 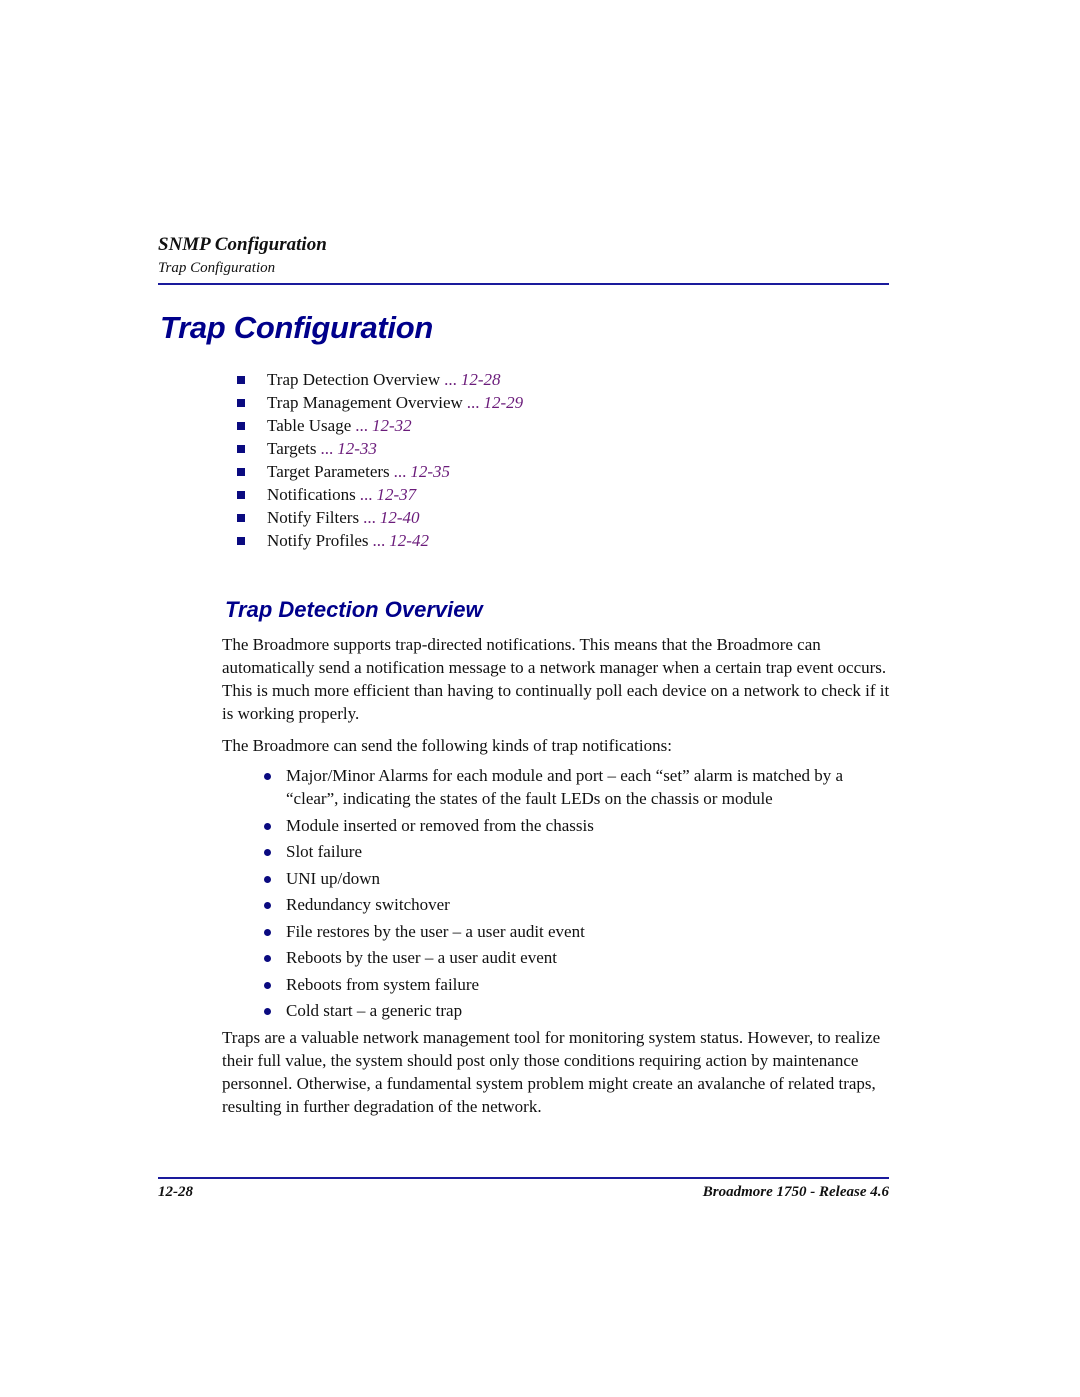 I want to click on section-heading: Trap Detection Overview, so click(x=354, y=609).